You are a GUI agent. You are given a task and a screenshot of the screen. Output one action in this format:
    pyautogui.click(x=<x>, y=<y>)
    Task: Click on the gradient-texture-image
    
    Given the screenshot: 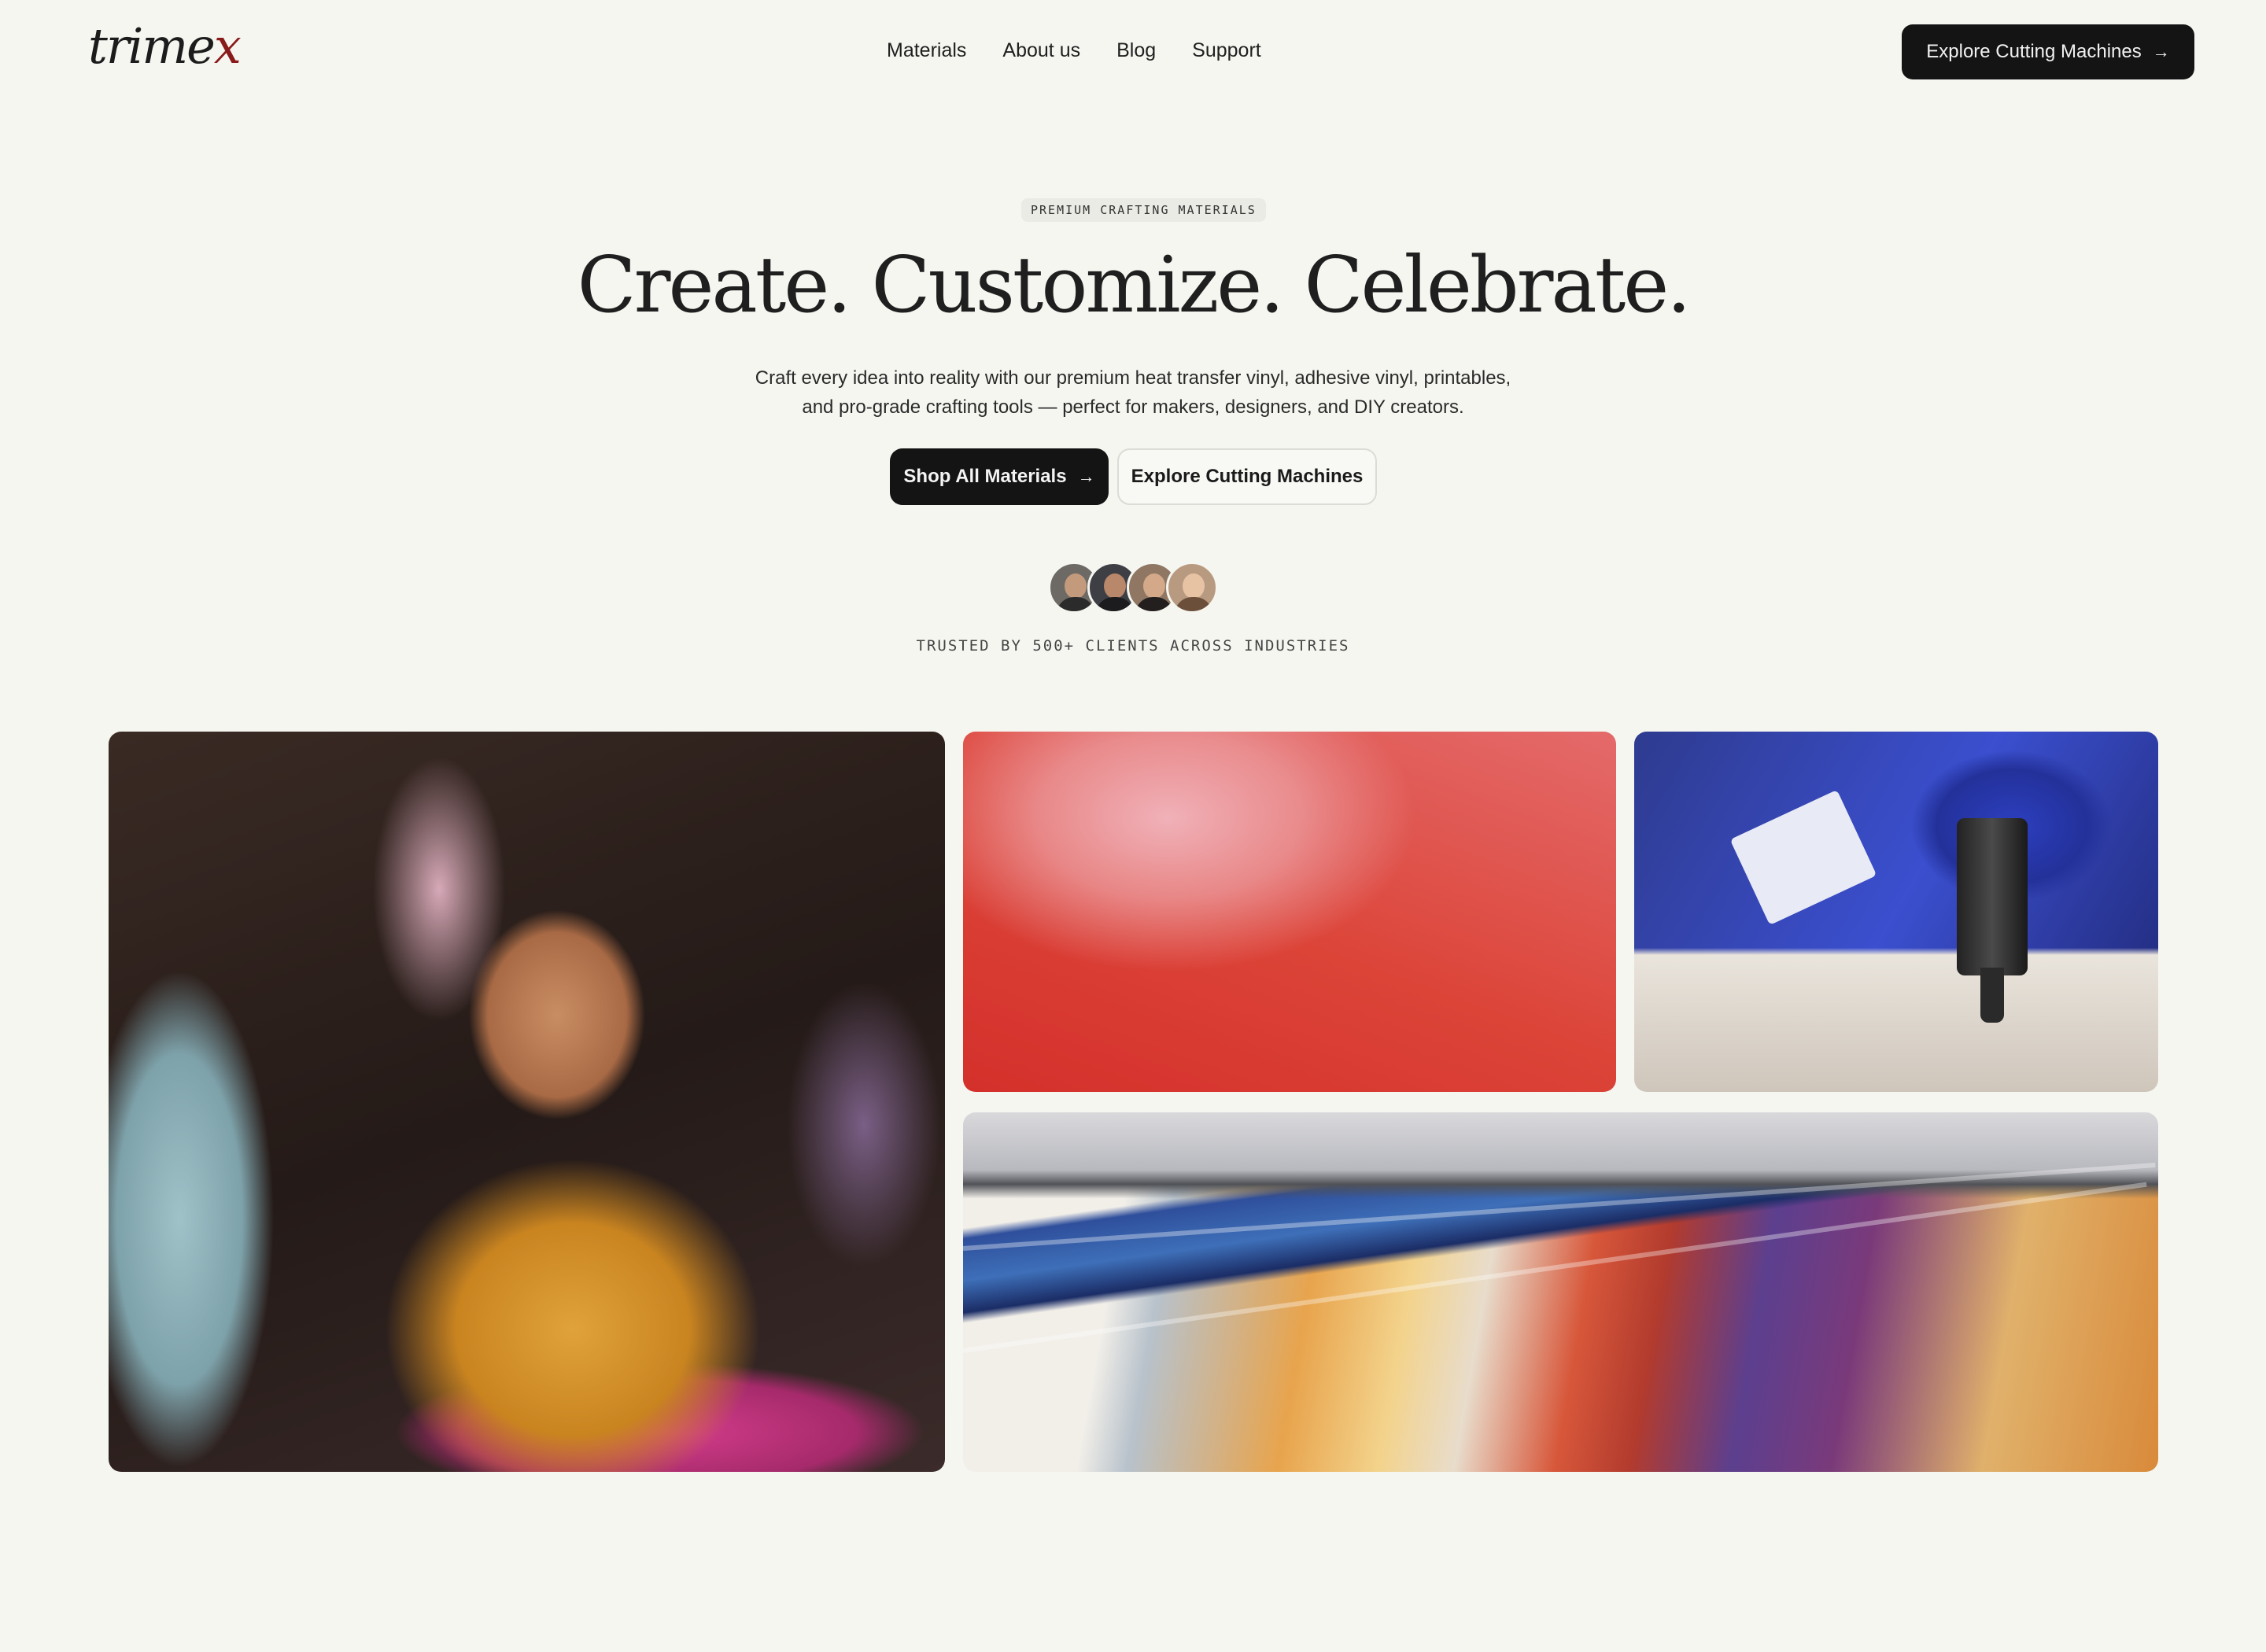 What is the action you would take?
    pyautogui.click(x=1289, y=912)
    